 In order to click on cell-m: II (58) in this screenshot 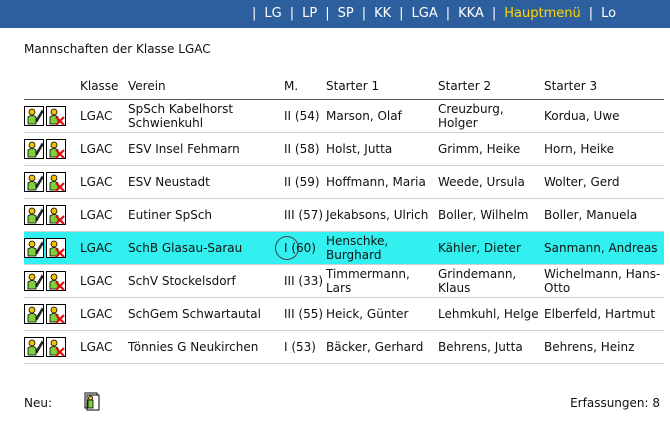, I will do `click(305, 149)`.